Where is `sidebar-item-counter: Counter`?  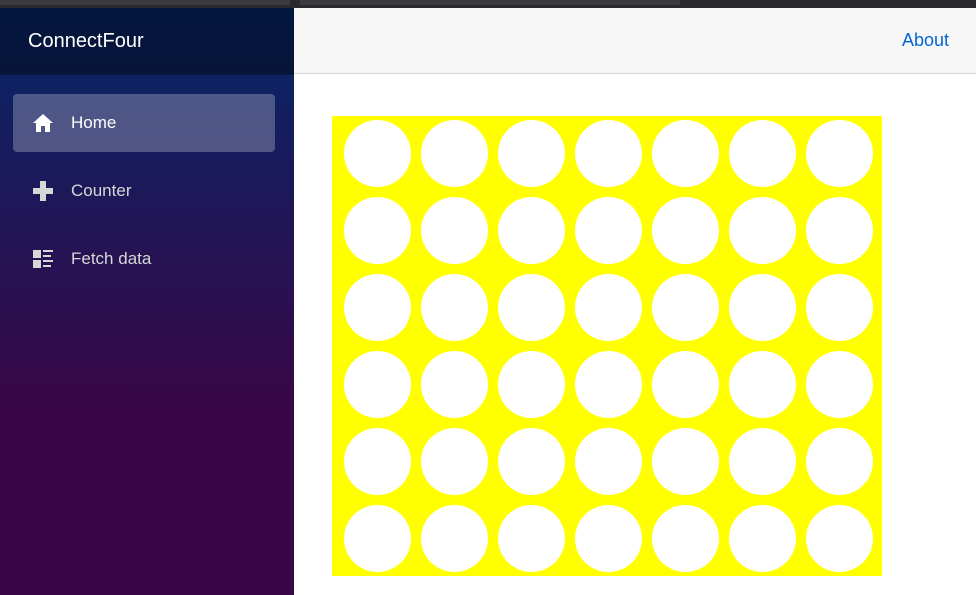
sidebar-item-counter: Counter is located at coordinates (144, 191).